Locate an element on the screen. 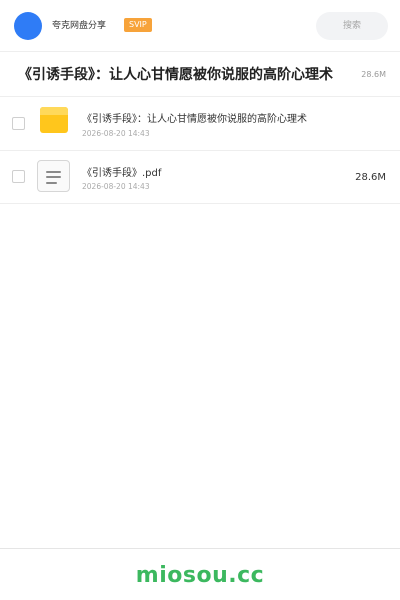  list-item: 《引诱手段》：让人心甘情愿被你说服的高阶心理术 2026-08-20 14:43 is located at coordinates (200, 124).